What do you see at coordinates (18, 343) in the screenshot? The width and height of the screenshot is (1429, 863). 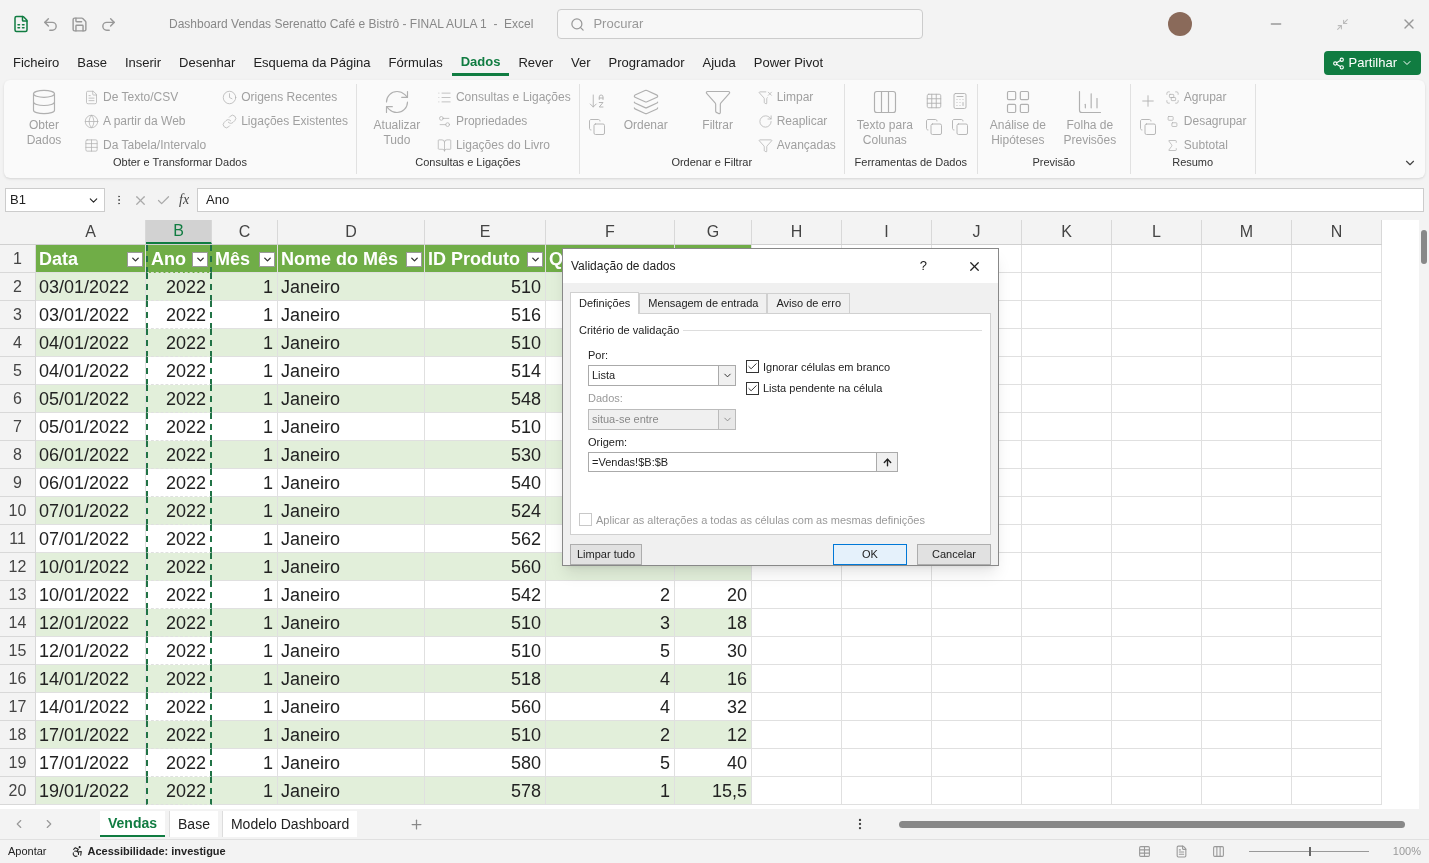 I see `row-header: 4` at bounding box center [18, 343].